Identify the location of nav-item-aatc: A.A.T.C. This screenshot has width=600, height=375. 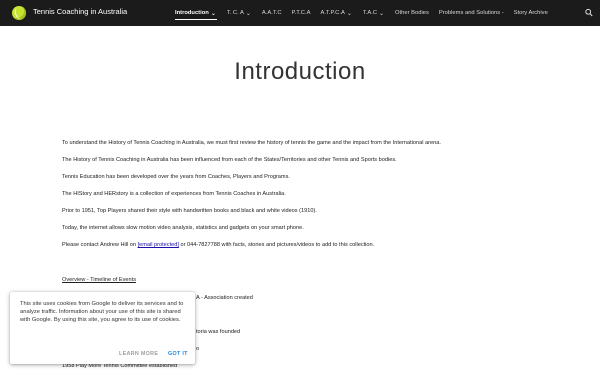
(272, 13).